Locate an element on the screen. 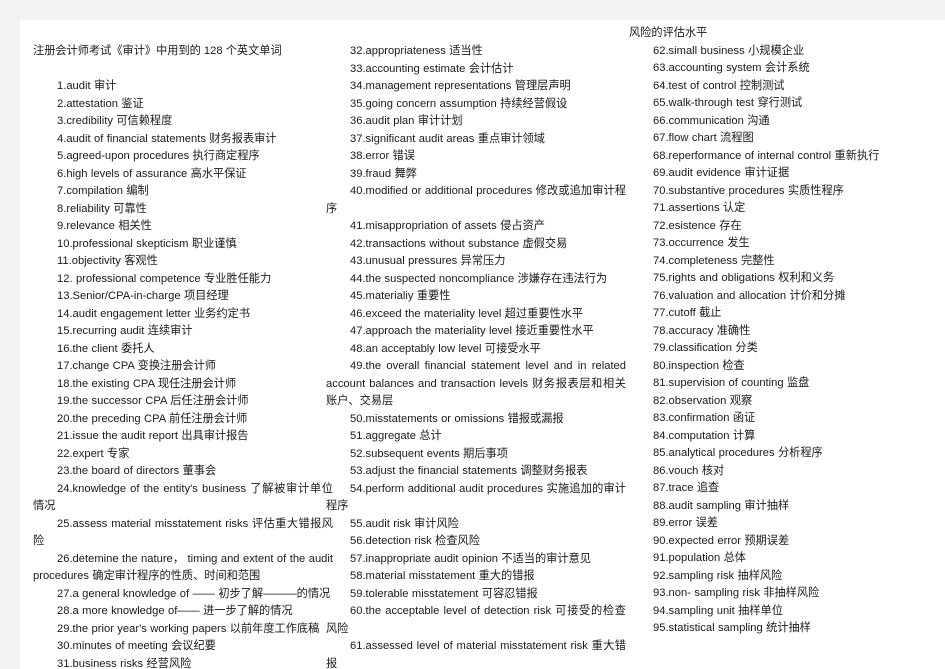 The width and height of the screenshot is (945, 669). vocabulary-entry: 65.walk-through test 穿行测试 is located at coordinates (728, 103).